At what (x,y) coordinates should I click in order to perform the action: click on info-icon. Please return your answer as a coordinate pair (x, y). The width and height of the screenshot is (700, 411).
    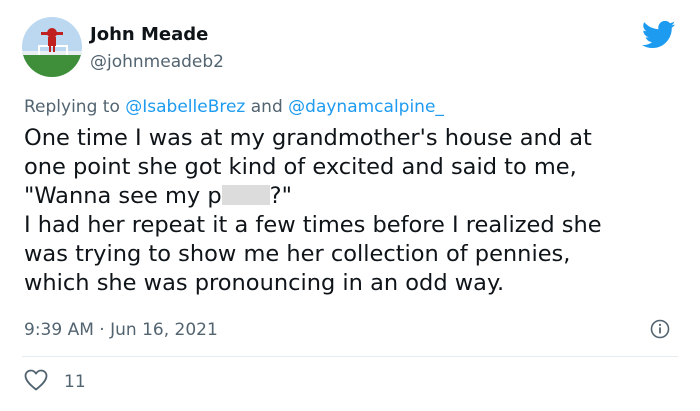
    Looking at the image, I should click on (660, 329).